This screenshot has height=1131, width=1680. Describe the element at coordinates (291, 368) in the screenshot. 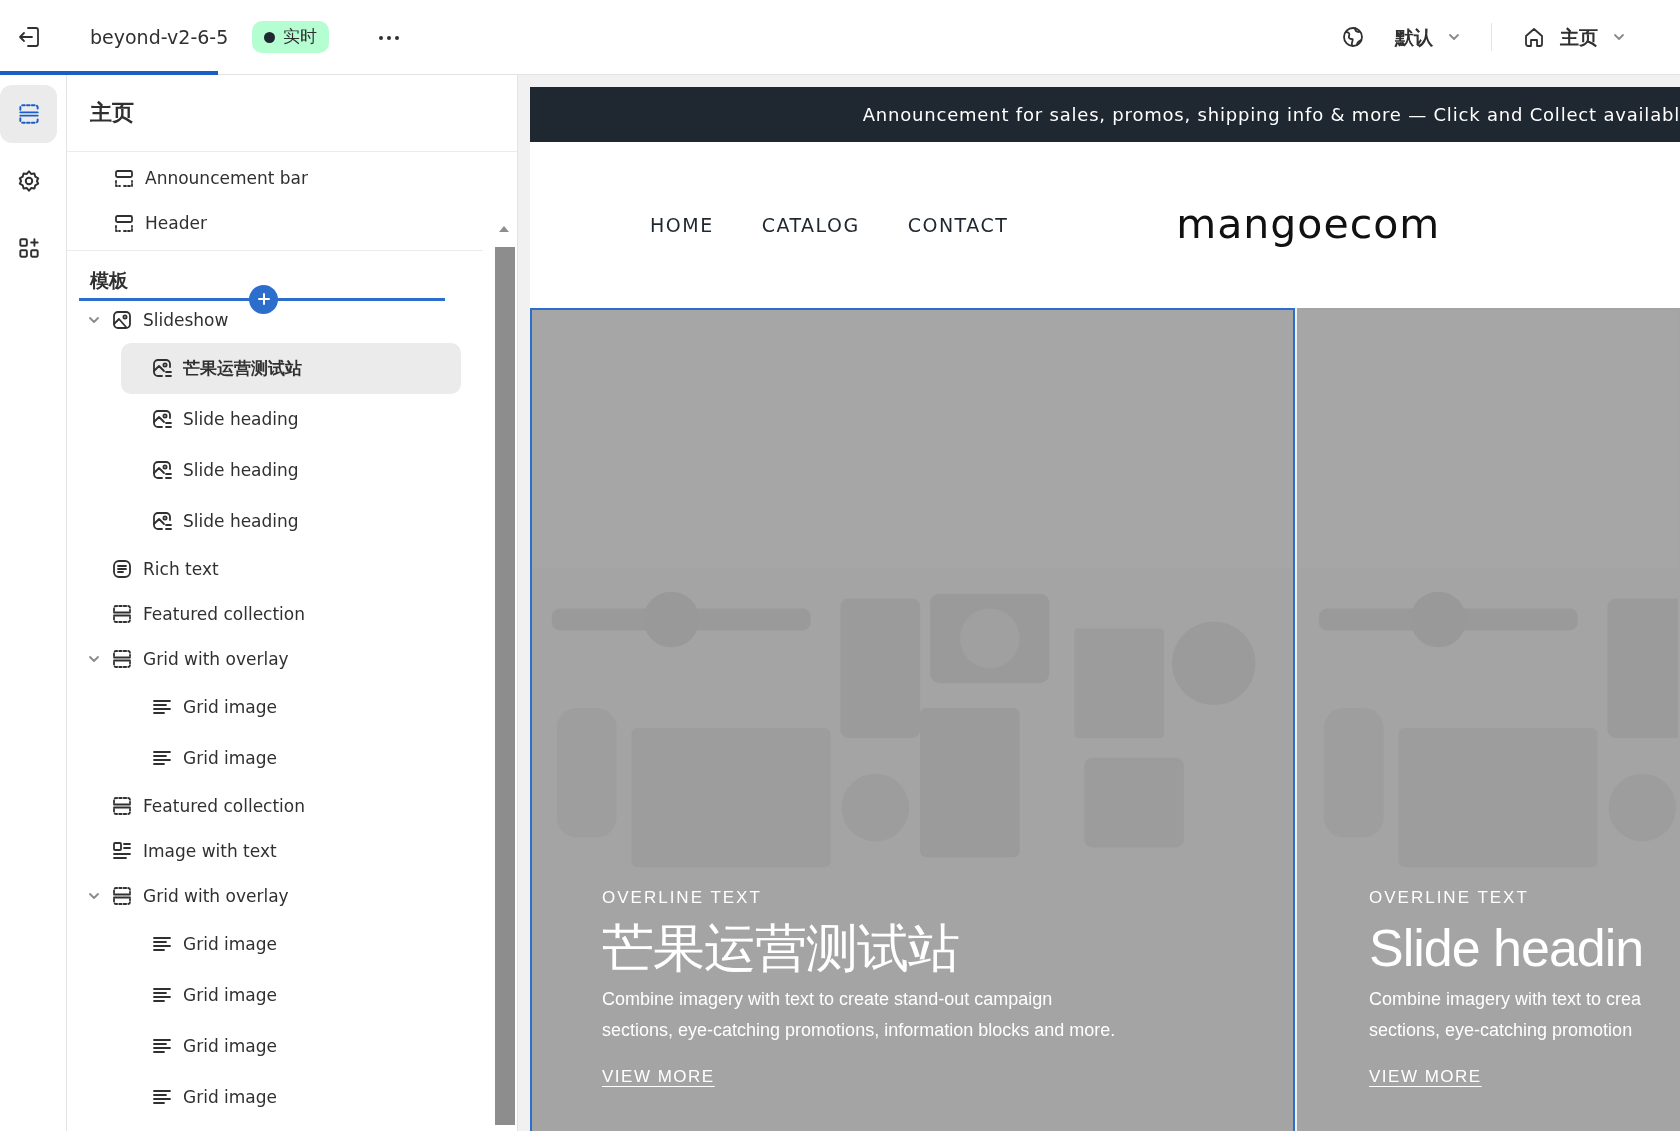

I see `tree-item: 芒果运营测试站` at that location.